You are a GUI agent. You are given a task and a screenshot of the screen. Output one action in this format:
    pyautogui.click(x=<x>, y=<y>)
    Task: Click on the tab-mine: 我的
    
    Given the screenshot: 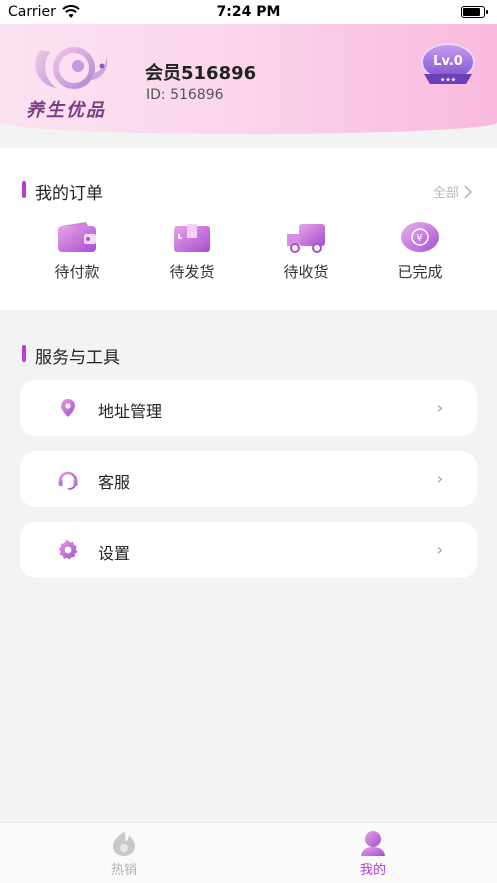 What is the action you would take?
    pyautogui.click(x=373, y=854)
    